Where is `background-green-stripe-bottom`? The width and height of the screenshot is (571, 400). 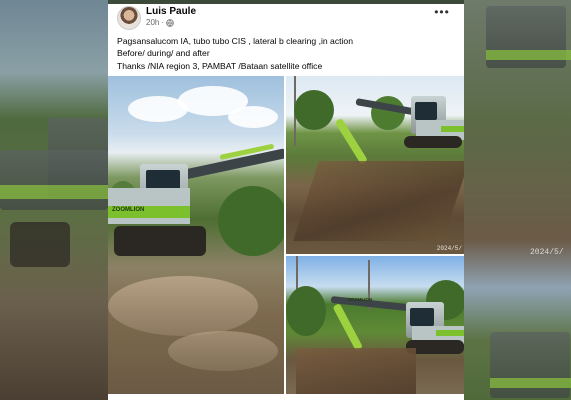
background-green-stripe-bottom is located at coordinates (530, 383).